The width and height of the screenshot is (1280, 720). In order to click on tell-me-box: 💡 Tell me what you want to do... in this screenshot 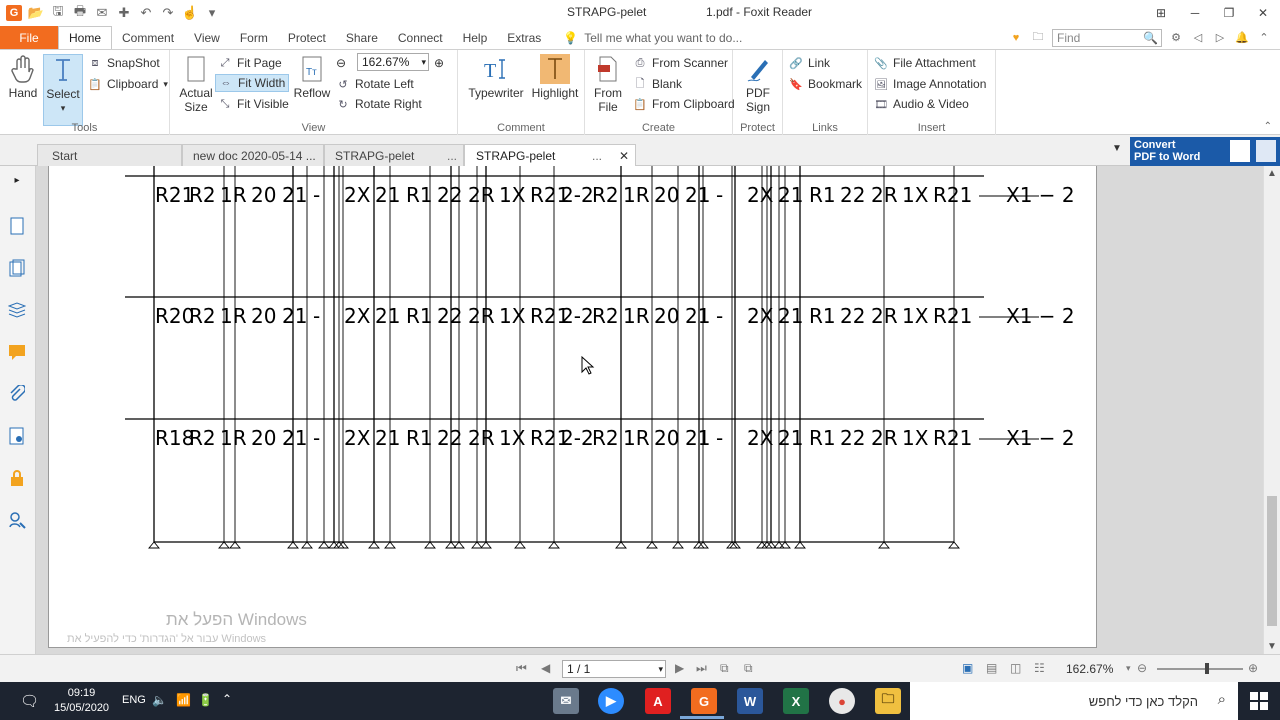, I will do `click(652, 37)`.